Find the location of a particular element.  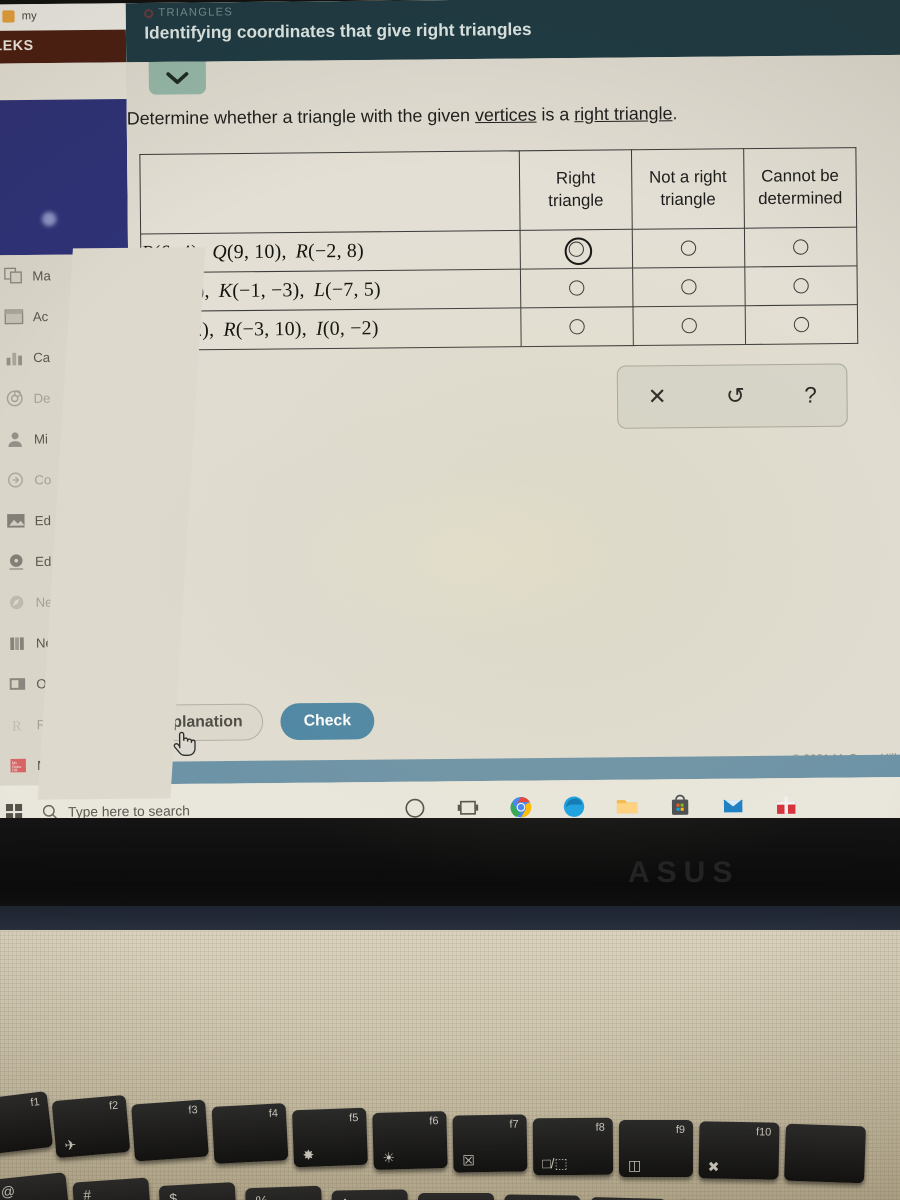

bookmark-item: Mc Graw Hill Mc is located at coordinates (66, 765).